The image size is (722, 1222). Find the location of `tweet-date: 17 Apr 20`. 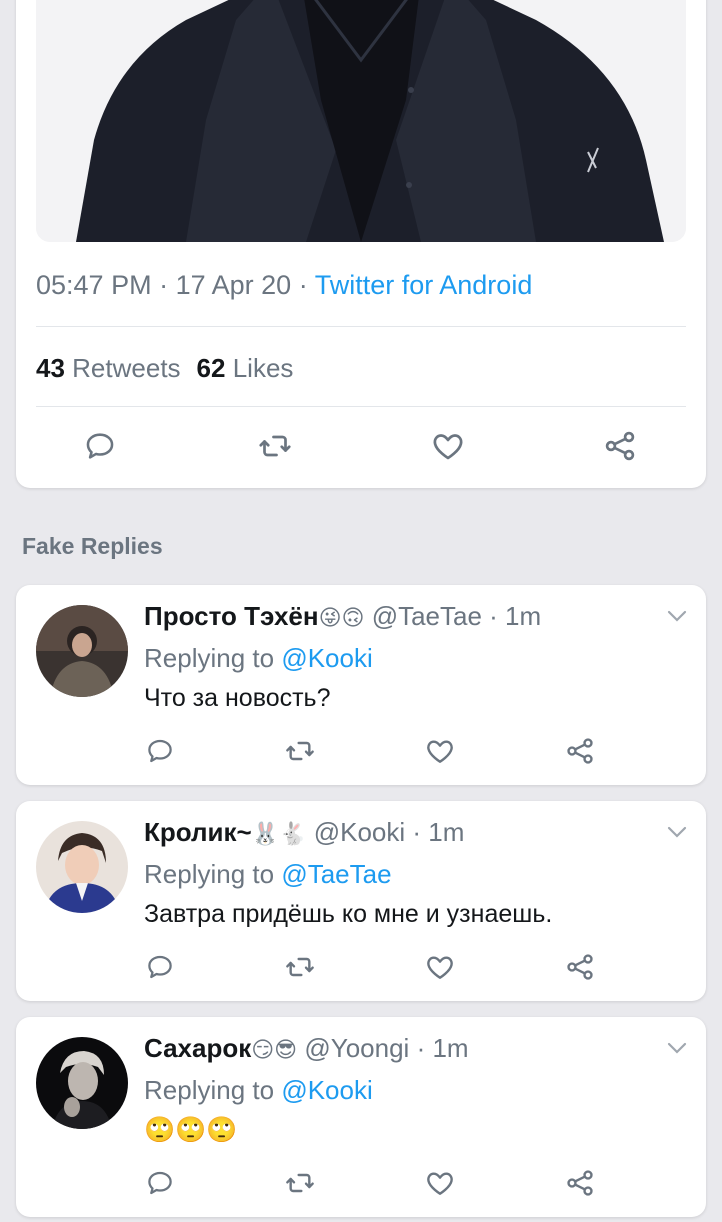

tweet-date: 17 Apr 20 is located at coordinates (233, 285).